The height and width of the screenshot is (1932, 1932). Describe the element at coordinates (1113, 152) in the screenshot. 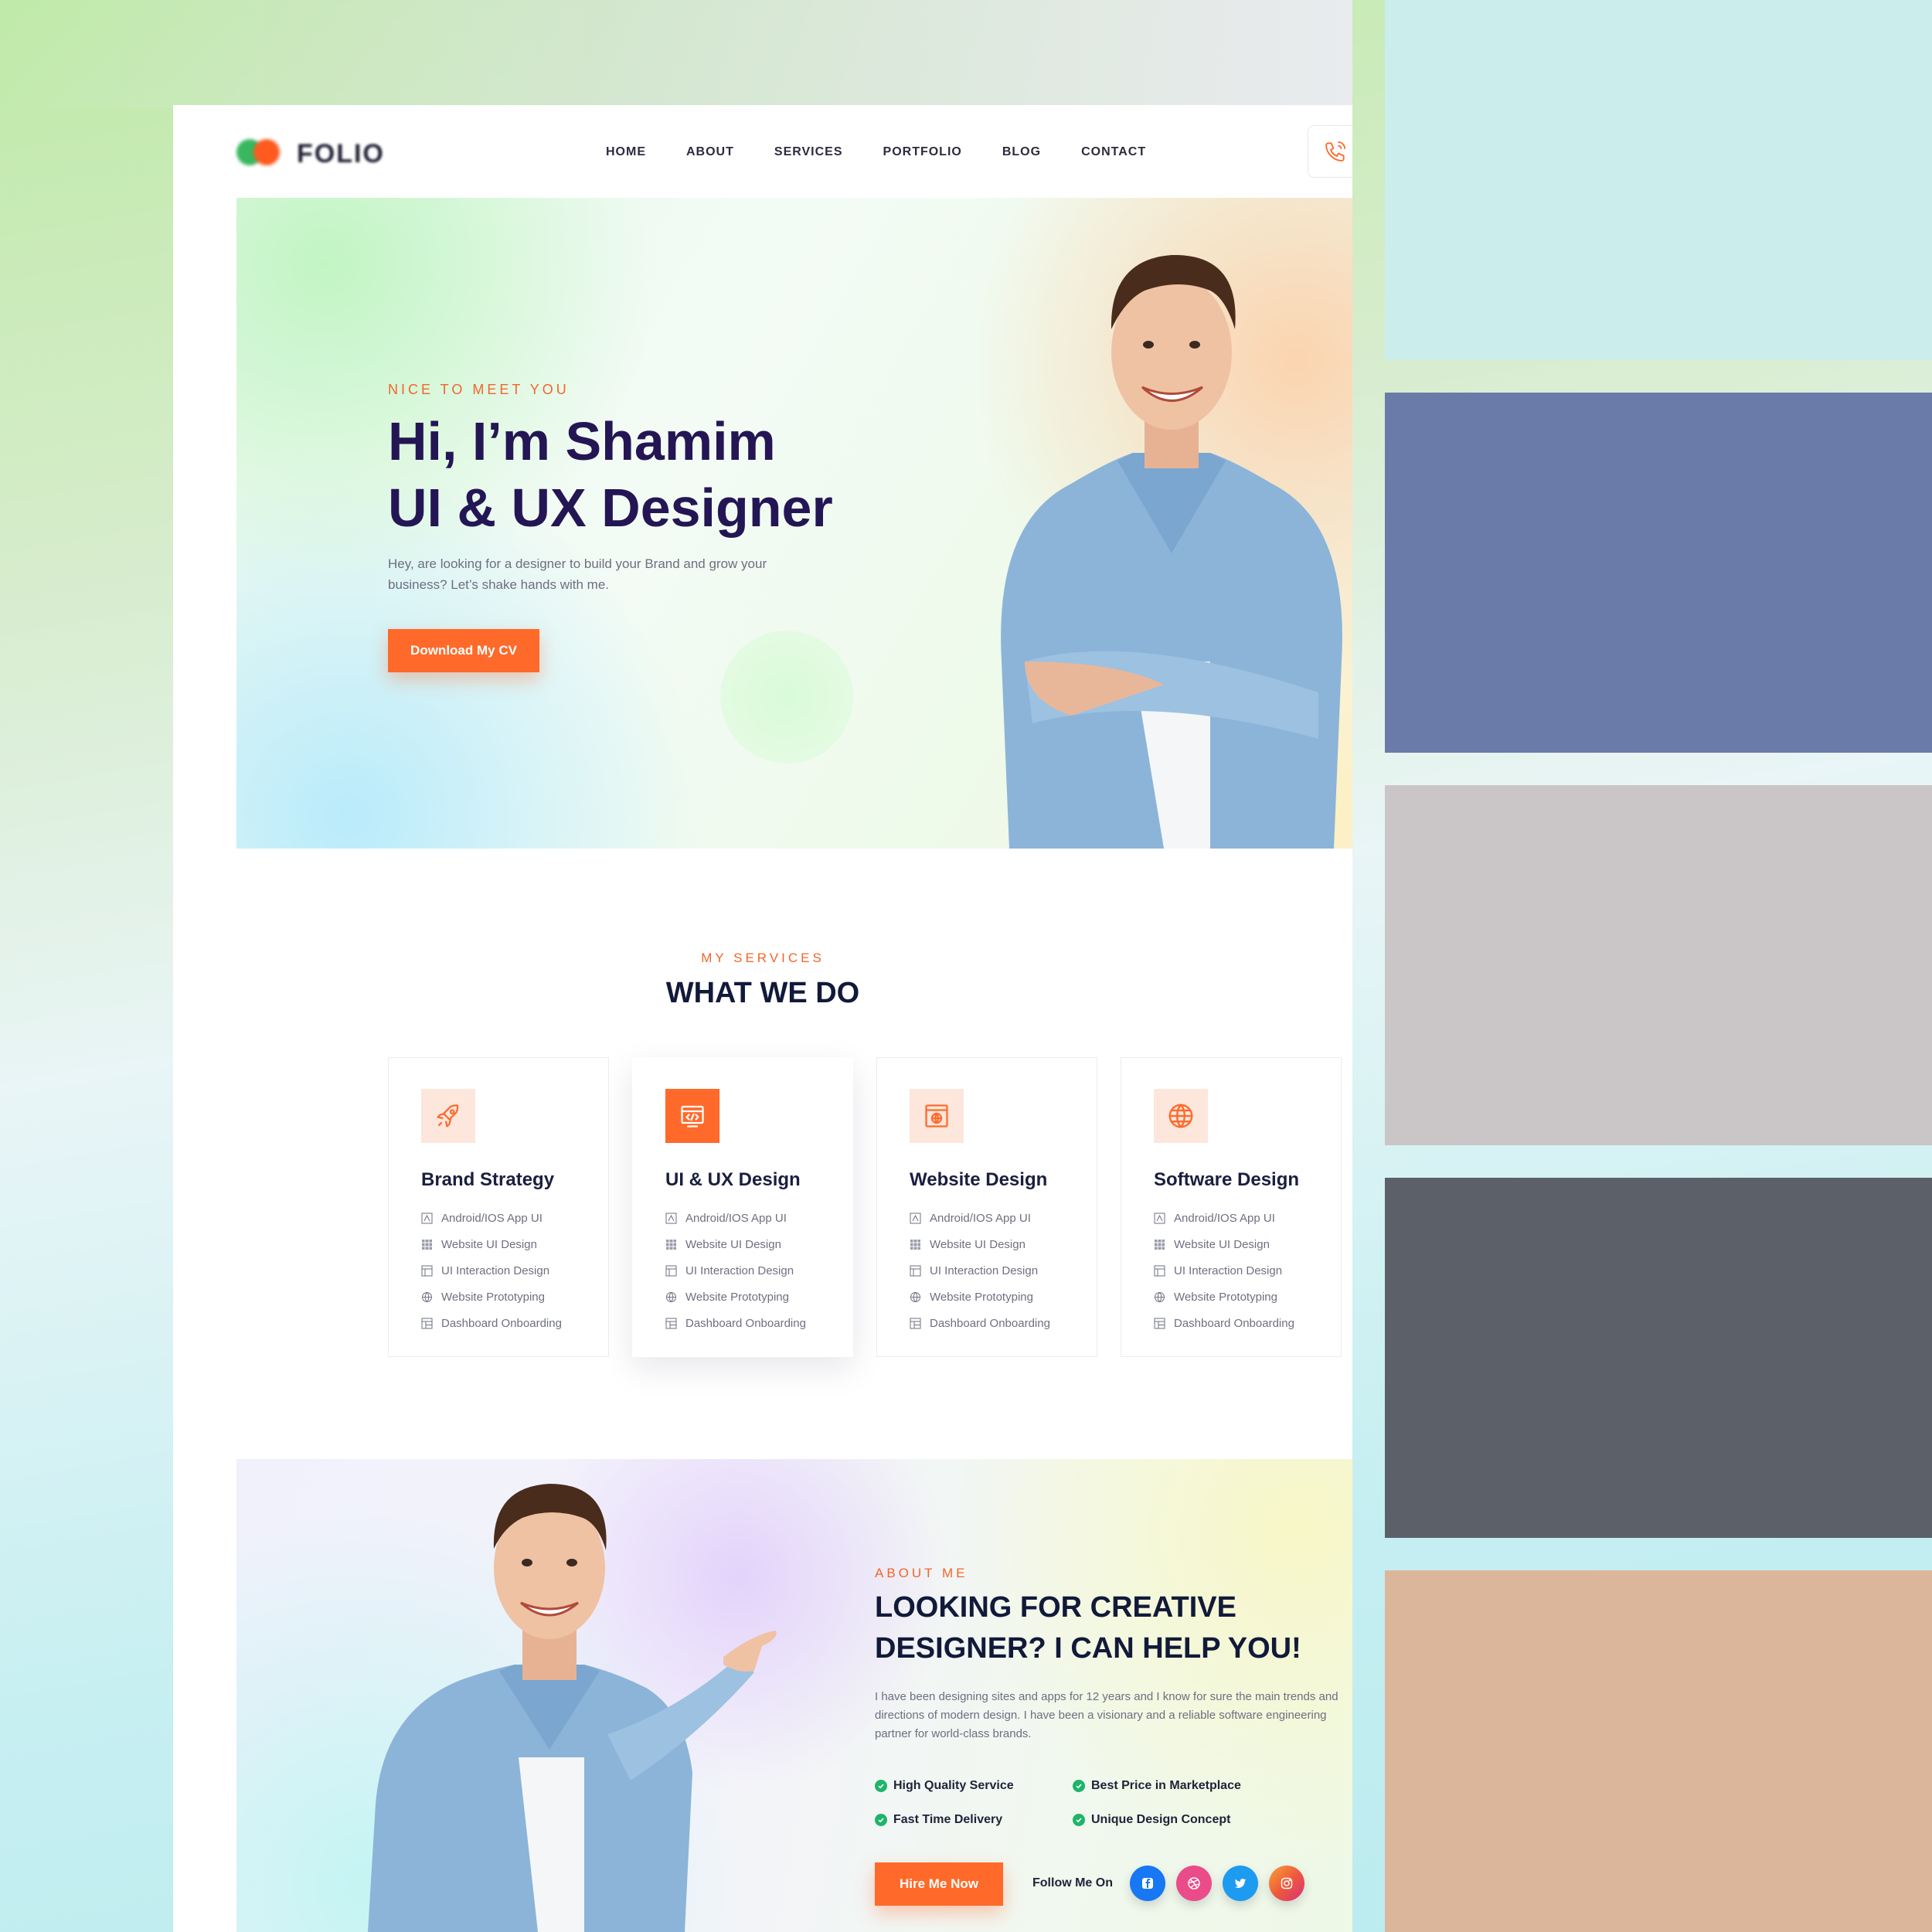

I see `nav-contact: CONTACT` at that location.